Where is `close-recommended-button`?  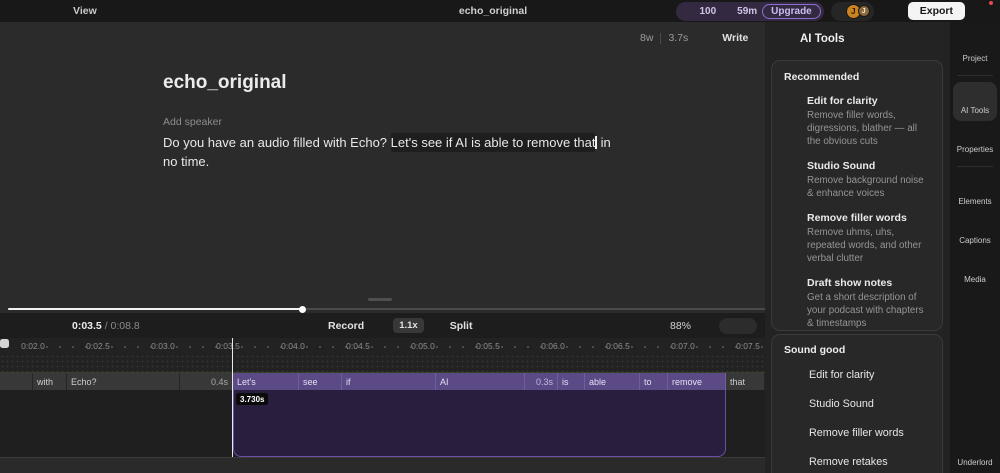
close-recommended-button is located at coordinates (925, 77).